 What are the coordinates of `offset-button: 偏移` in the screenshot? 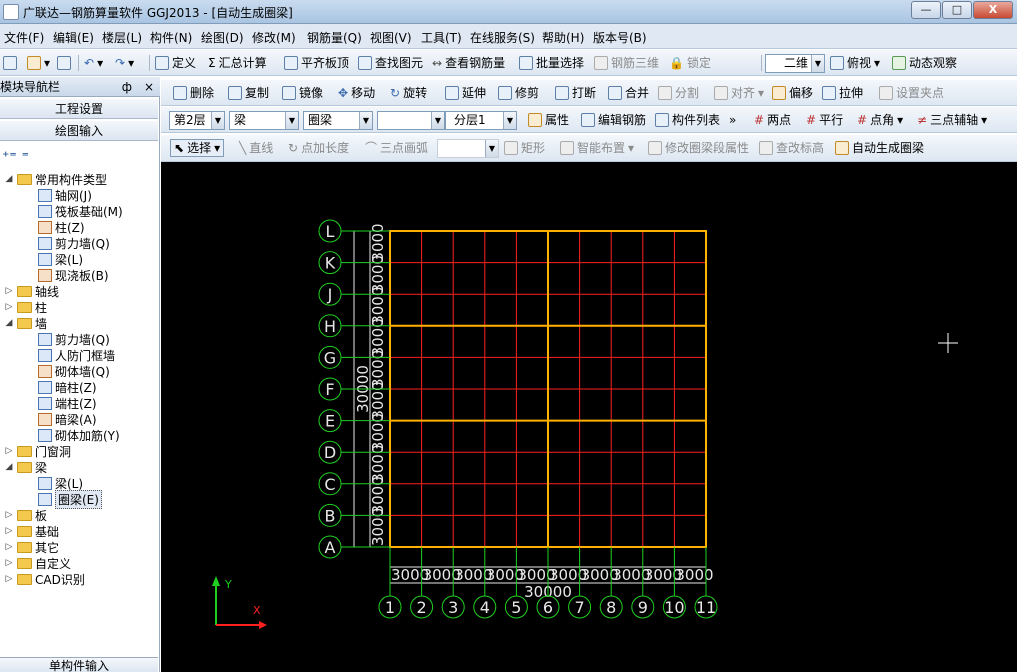 It's located at (792, 93).